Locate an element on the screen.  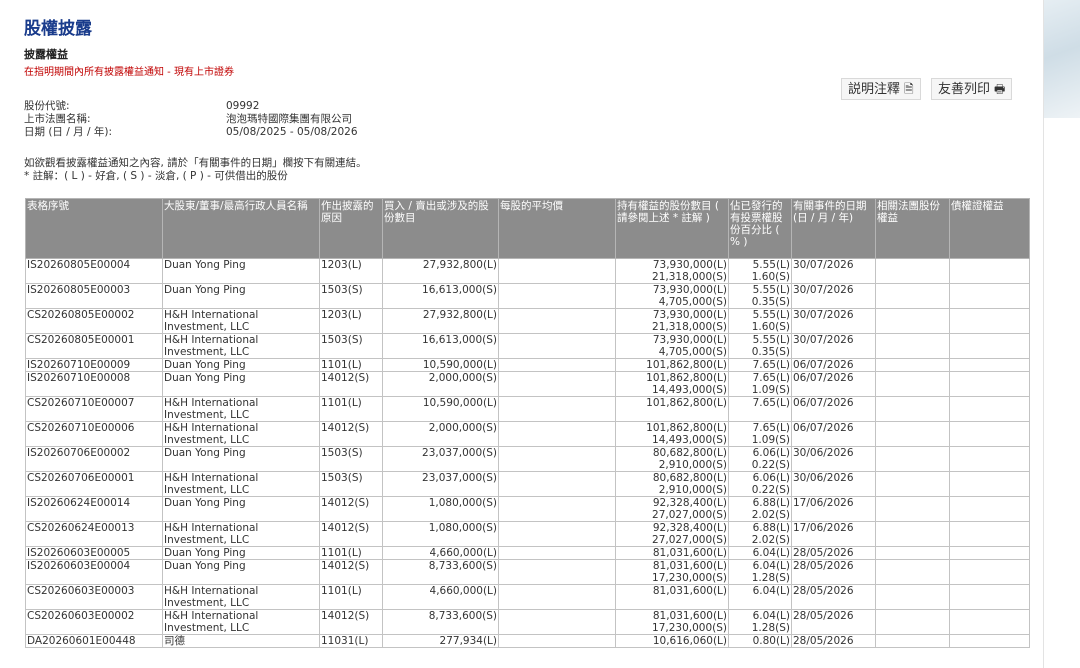
form-serial-cell: DA20260601E00448 is located at coordinates (94, 641).